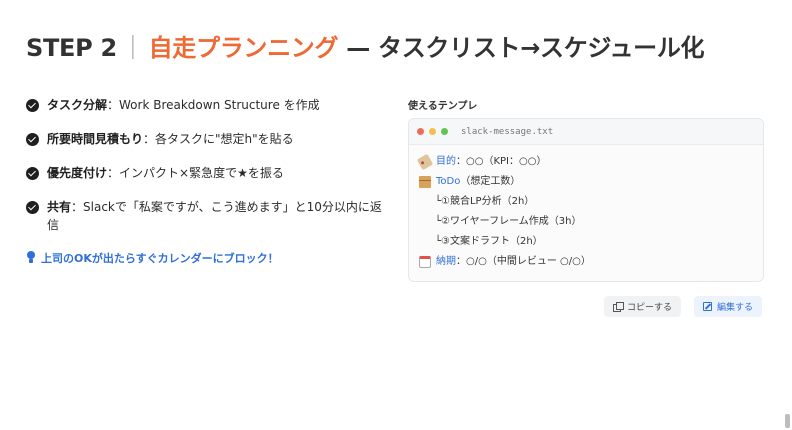 This screenshot has height=430, width=792. What do you see at coordinates (195, 173) in the screenshot?
I see `list-item-desc: ：インパクト×緊急度で★を振る` at bounding box center [195, 173].